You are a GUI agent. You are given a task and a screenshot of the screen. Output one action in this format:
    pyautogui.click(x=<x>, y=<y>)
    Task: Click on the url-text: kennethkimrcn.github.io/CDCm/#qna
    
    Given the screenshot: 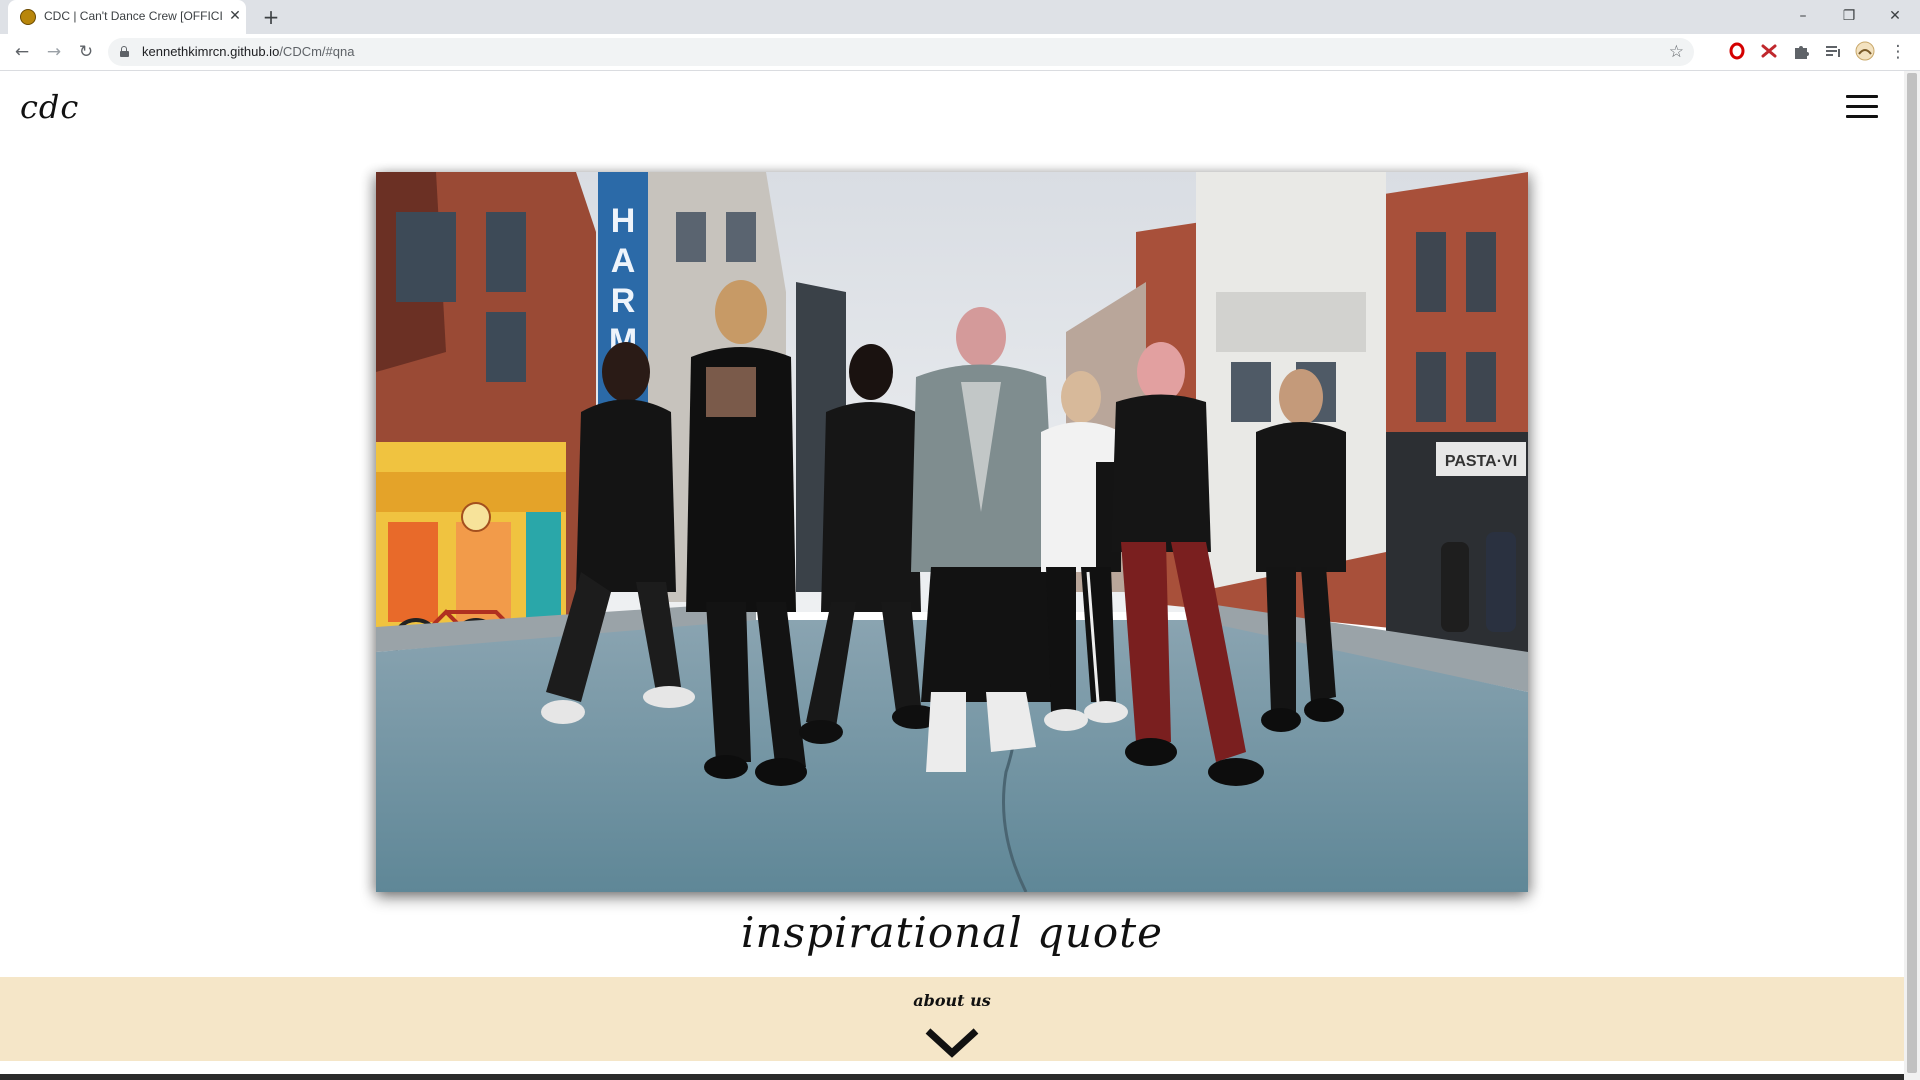 What is the action you would take?
    pyautogui.click(x=248, y=51)
    